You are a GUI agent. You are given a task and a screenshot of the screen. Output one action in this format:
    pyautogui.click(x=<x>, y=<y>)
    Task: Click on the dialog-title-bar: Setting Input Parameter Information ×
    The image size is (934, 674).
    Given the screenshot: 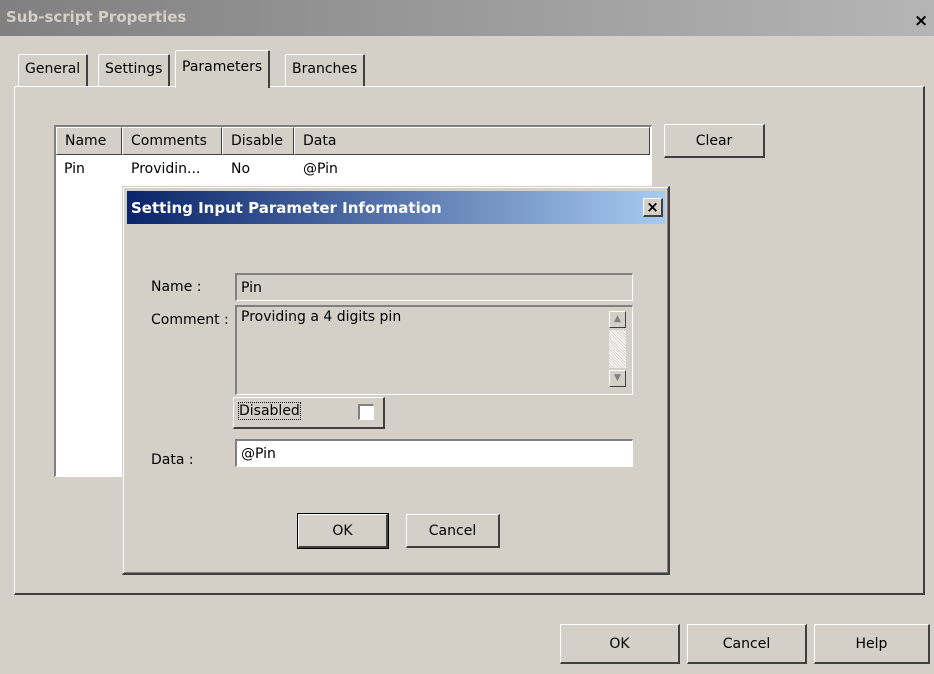 What is the action you would take?
    pyautogui.click(x=396, y=207)
    